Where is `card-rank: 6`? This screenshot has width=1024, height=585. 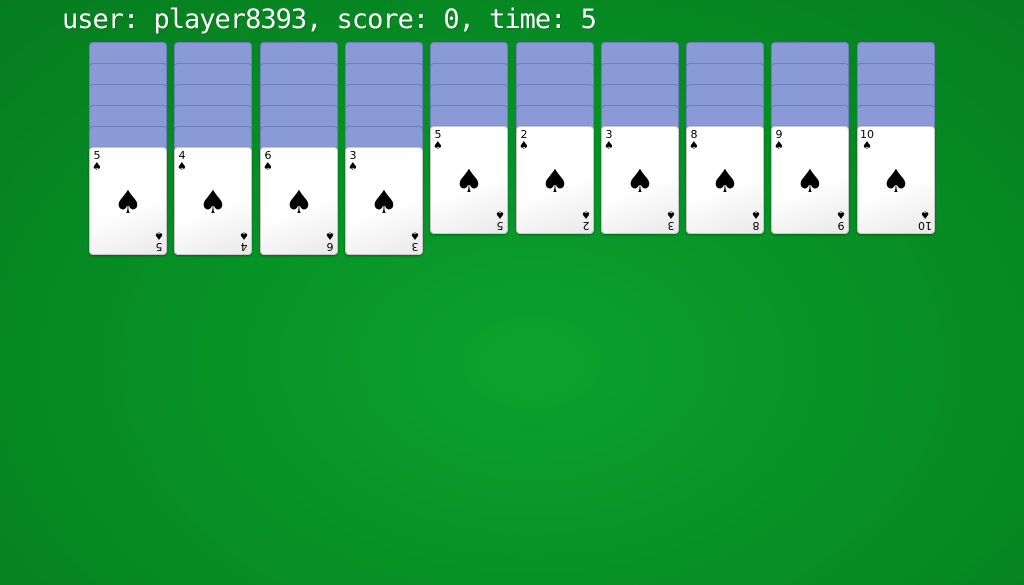
card-rank: 6 is located at coordinates (330, 246).